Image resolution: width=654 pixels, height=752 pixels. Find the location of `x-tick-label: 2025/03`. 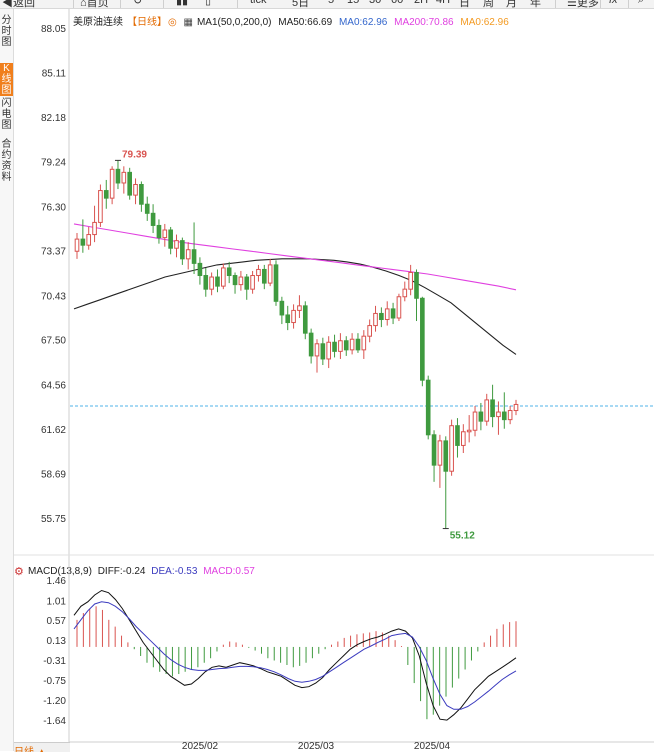

x-tick-label: 2025/03 is located at coordinates (316, 746).